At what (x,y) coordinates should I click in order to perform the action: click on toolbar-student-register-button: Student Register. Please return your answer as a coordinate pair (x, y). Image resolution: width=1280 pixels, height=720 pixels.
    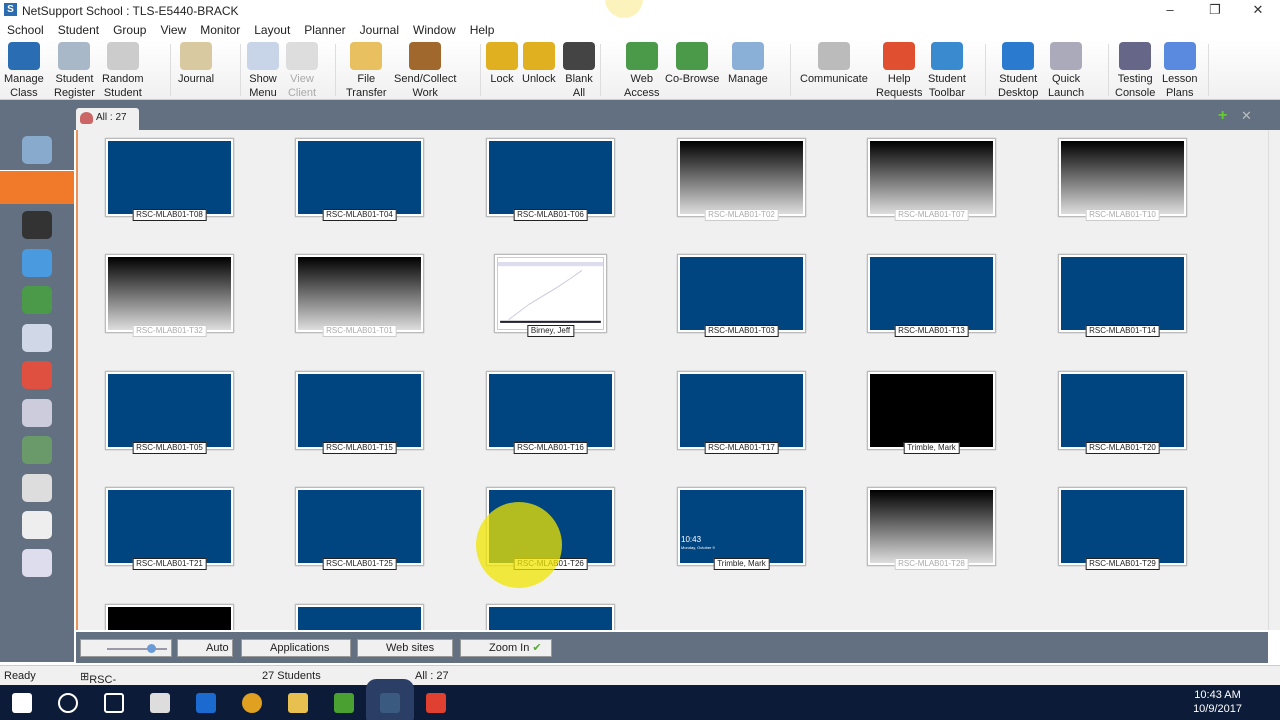
    Looking at the image, I should click on (74, 71).